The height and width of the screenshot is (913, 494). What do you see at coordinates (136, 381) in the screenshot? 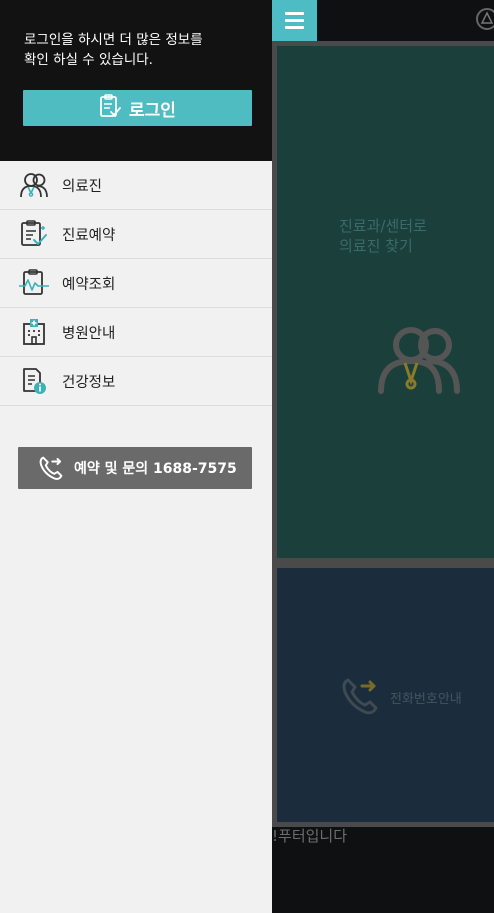
I see `nav-item-health-info: 건강정보` at bounding box center [136, 381].